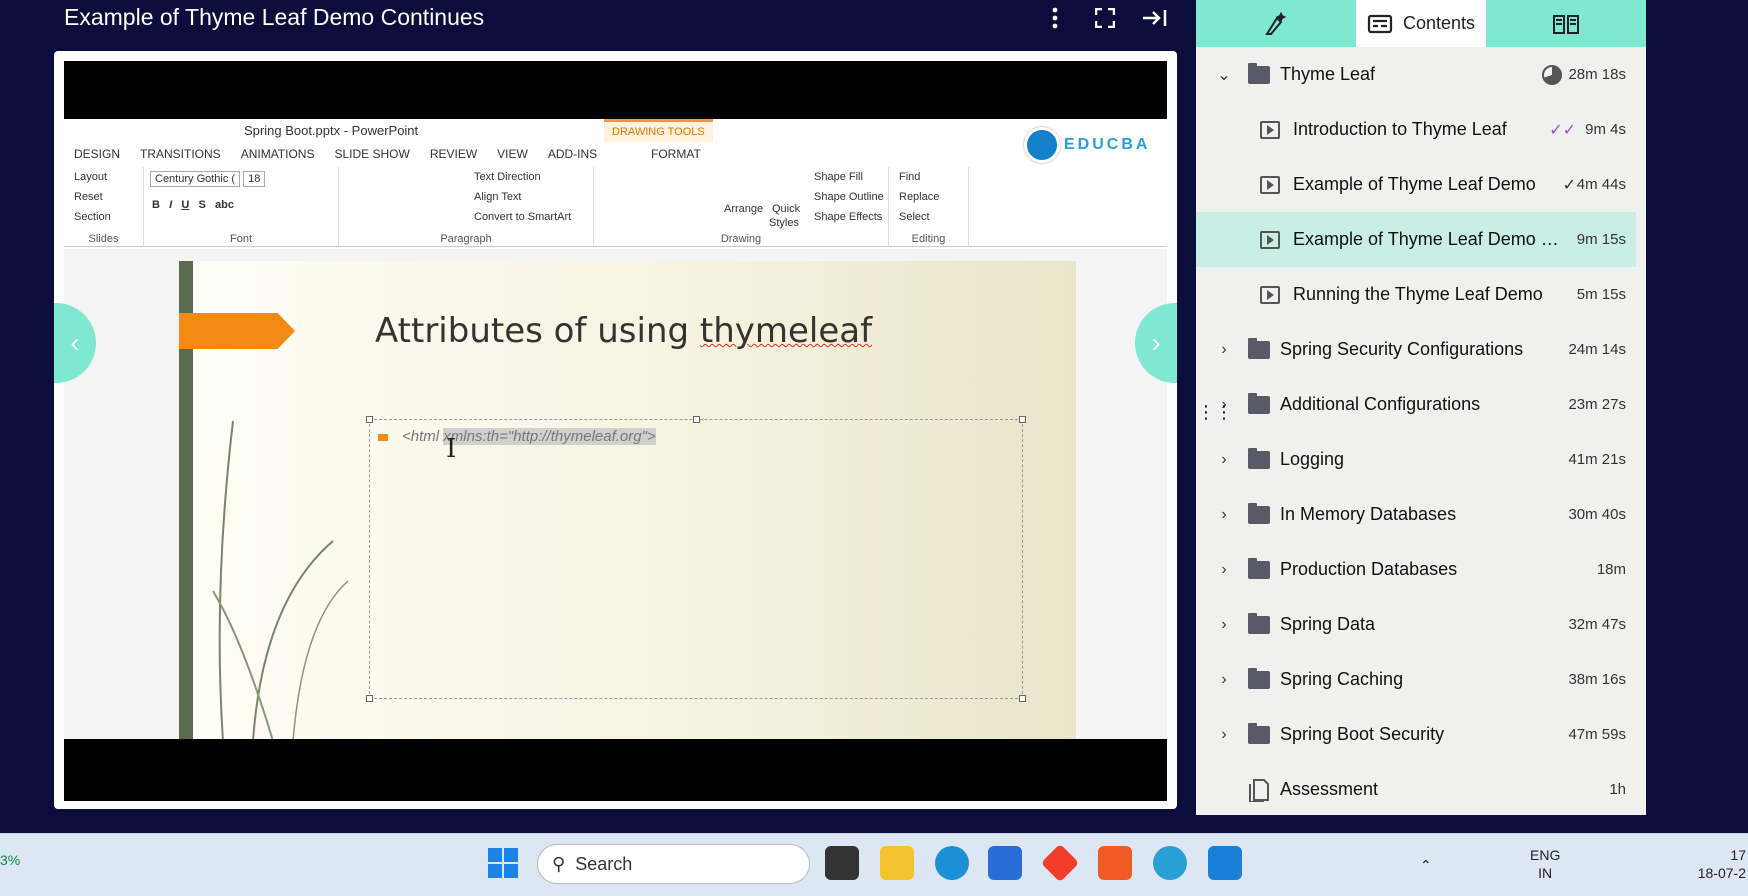 The image size is (1748, 896). I want to click on section-item: › In Memory Databases 30m 40s, so click(1421, 514).